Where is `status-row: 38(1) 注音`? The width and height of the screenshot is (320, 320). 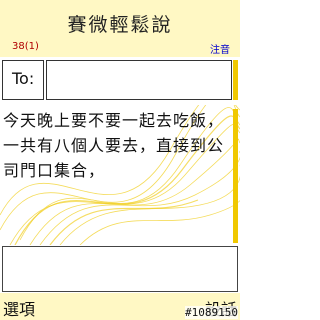 status-row: 38(1) 注音 is located at coordinates (120, 48).